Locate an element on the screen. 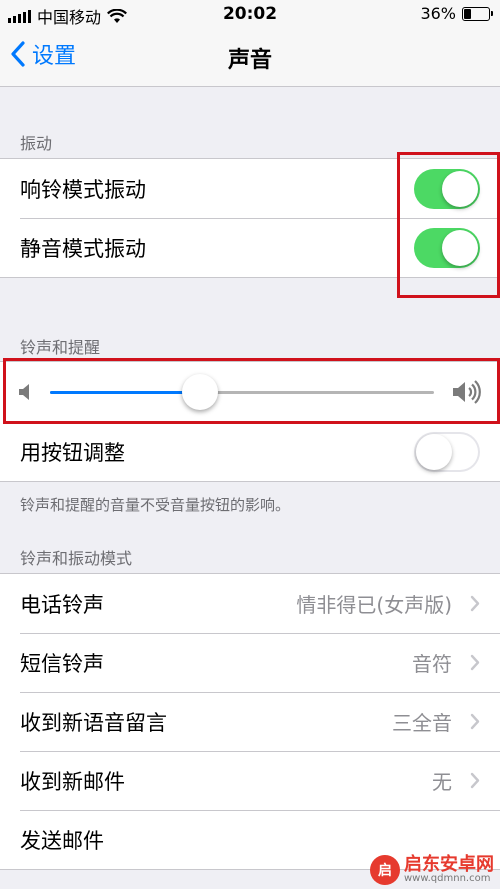 Image resolution: width=500 pixels, height=889 pixels. row-label: 静音模式振动 is located at coordinates (83, 248).